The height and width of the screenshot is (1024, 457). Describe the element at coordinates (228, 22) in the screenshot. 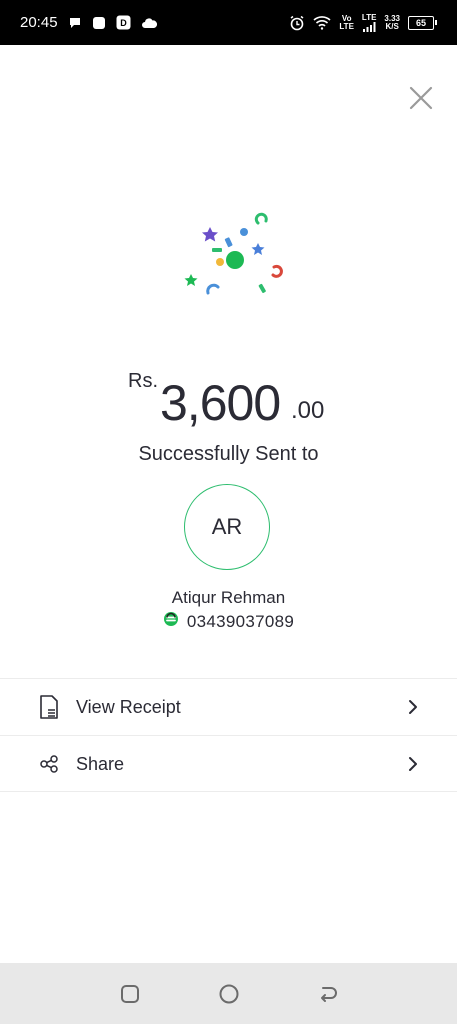

I see `status-bar: 20:45 D Vo LTE LTE 3.33 K/S 65` at that location.